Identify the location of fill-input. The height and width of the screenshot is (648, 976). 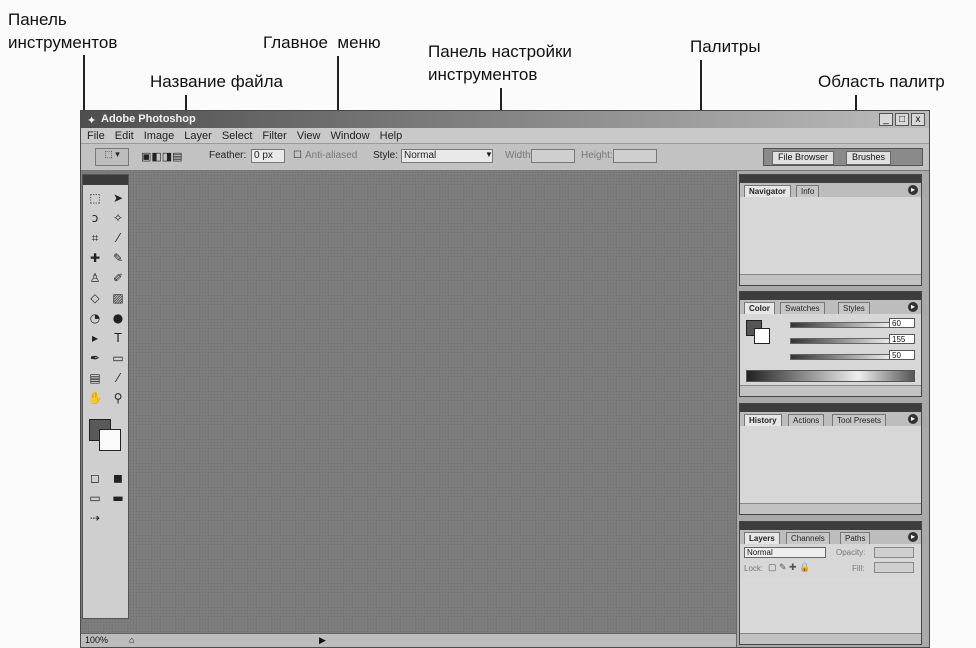
(894, 567).